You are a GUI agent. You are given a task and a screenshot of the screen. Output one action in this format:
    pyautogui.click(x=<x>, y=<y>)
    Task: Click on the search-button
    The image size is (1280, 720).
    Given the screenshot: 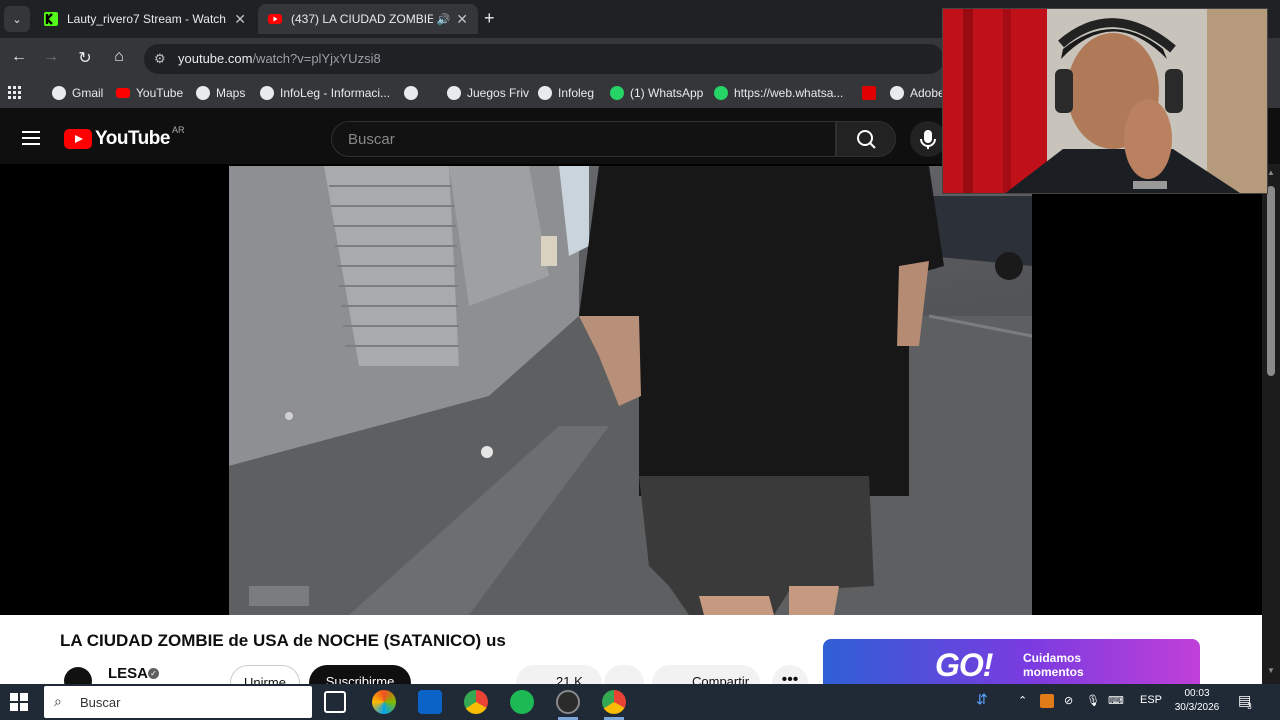 What is the action you would take?
    pyautogui.click(x=866, y=139)
    